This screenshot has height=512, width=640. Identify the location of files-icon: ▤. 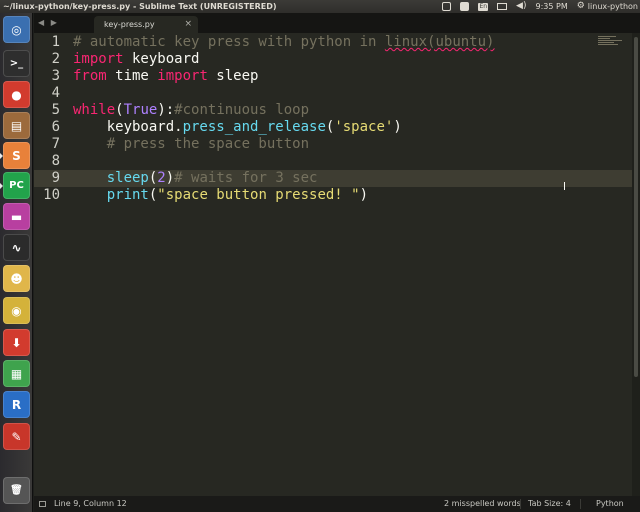
(16, 125).